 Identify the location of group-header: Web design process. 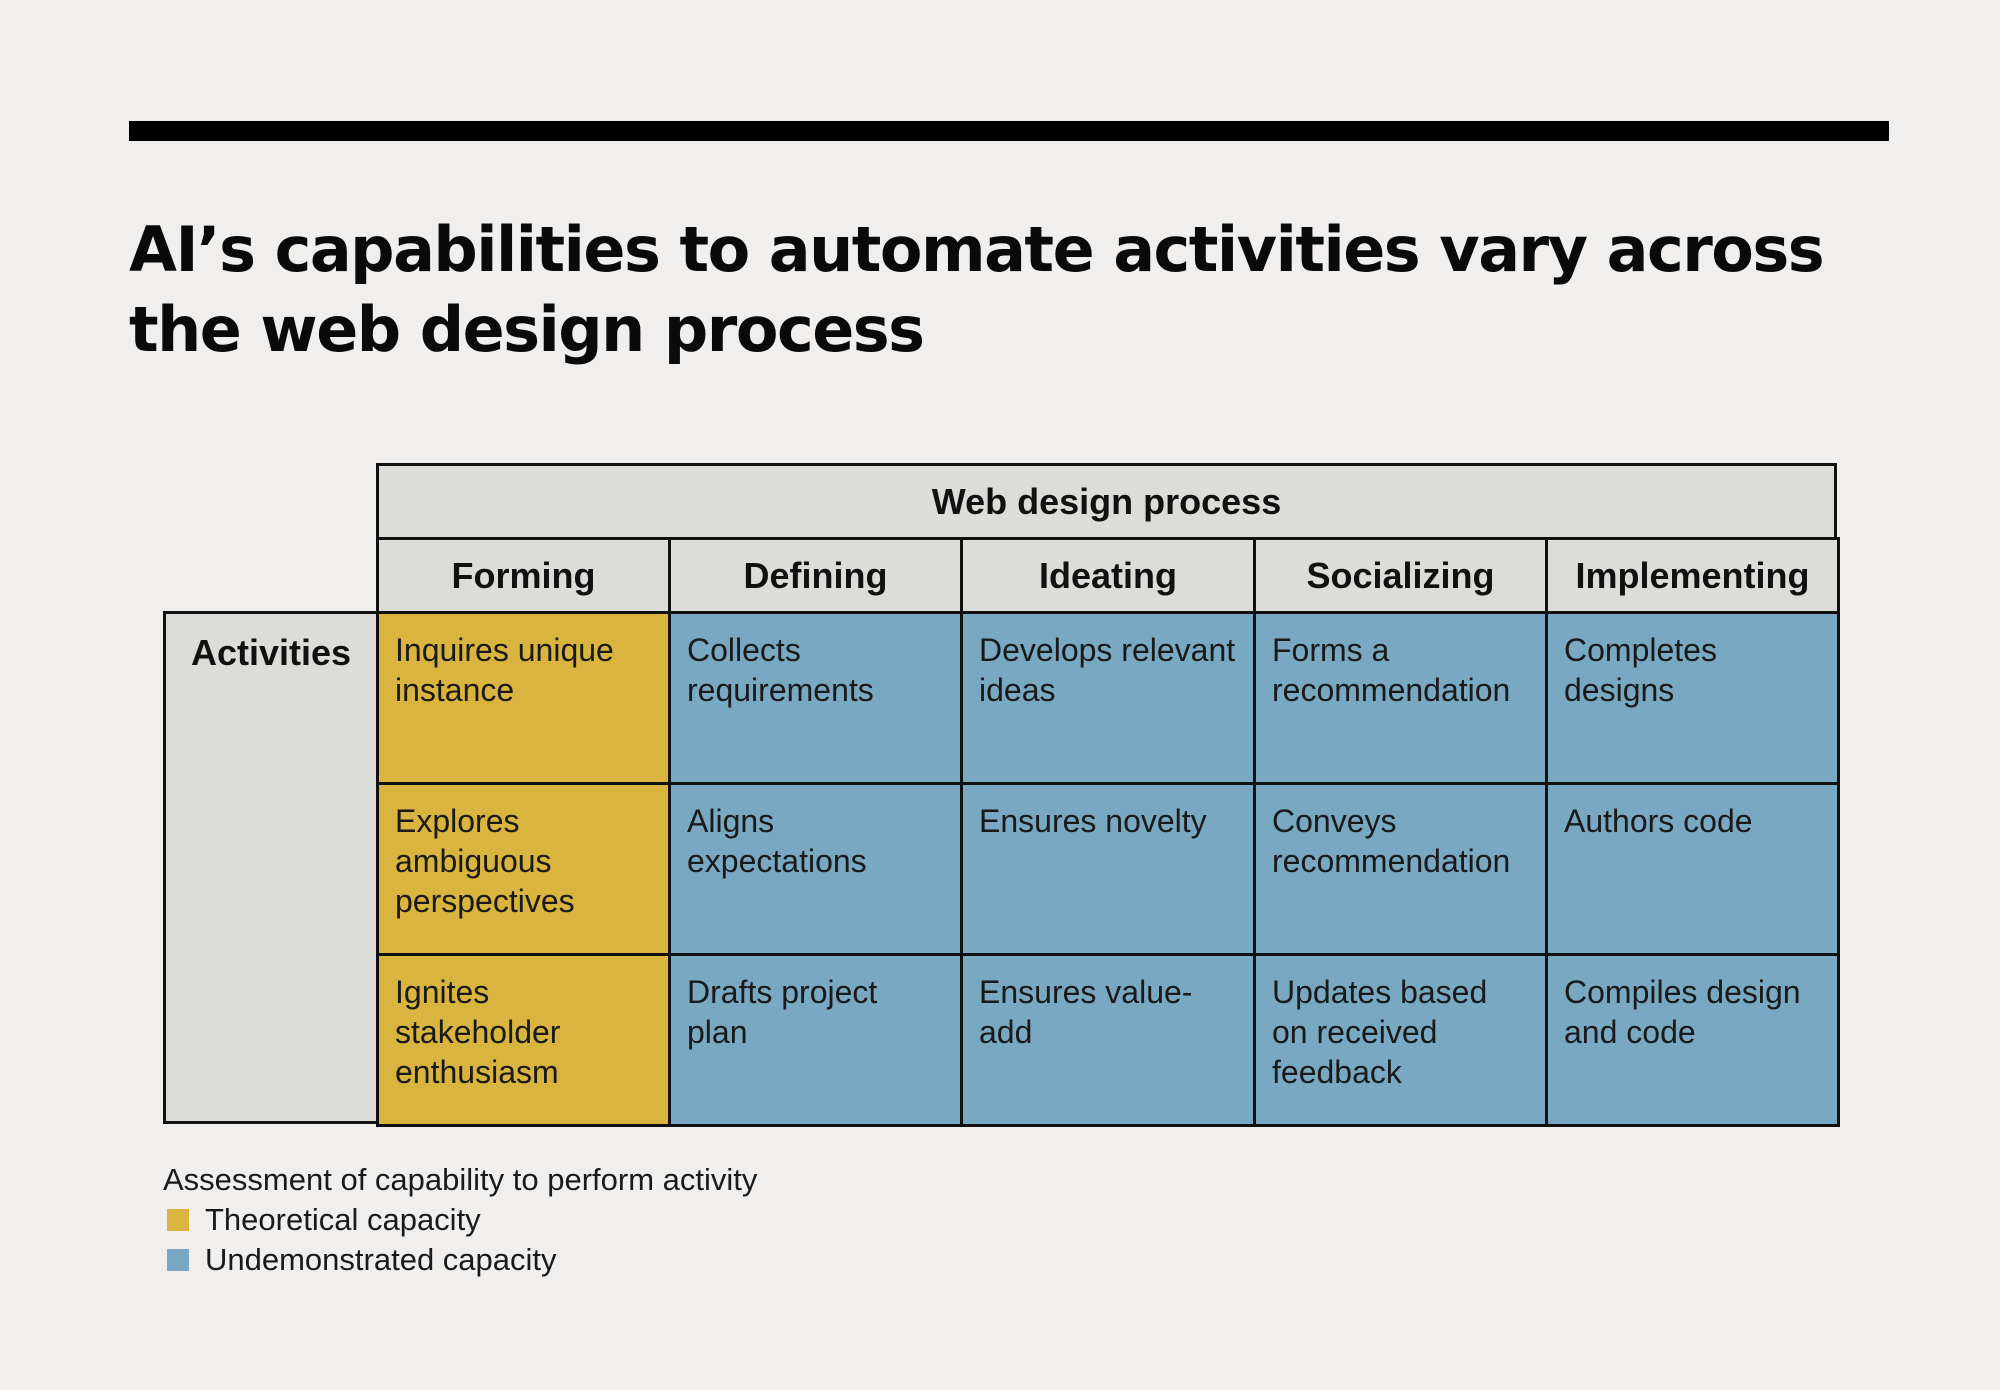
(1106, 501).